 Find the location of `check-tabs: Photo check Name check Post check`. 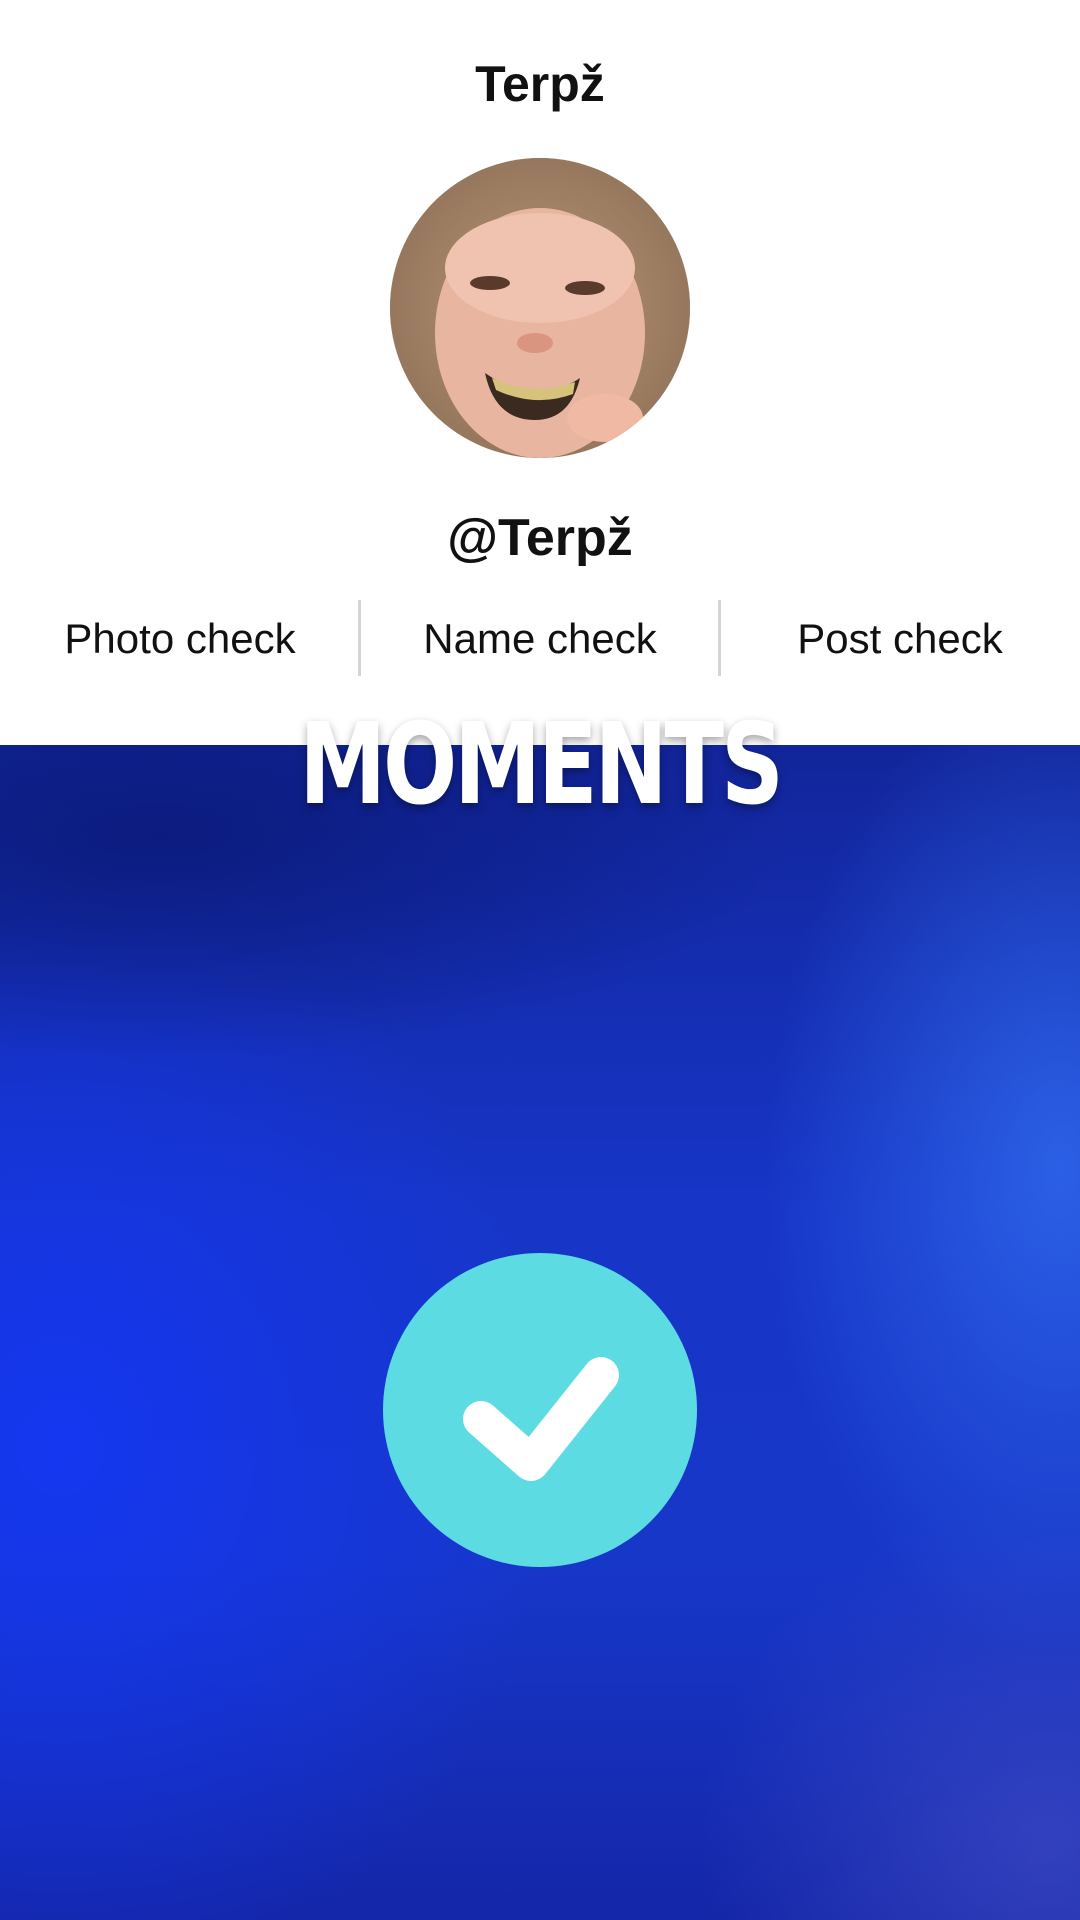

check-tabs: Photo check Name check Post check is located at coordinates (540, 639).